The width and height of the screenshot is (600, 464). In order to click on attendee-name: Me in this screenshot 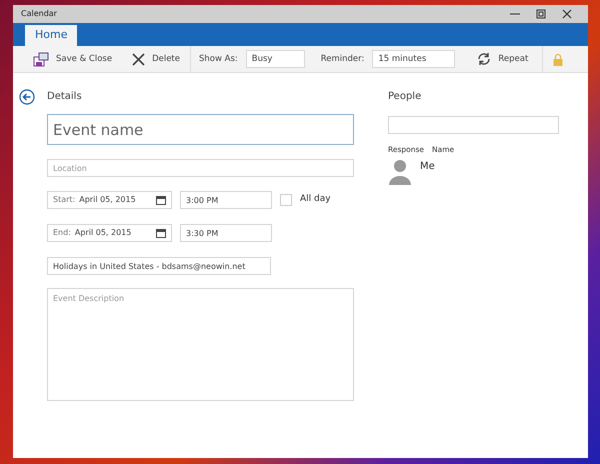, I will do `click(427, 167)`.